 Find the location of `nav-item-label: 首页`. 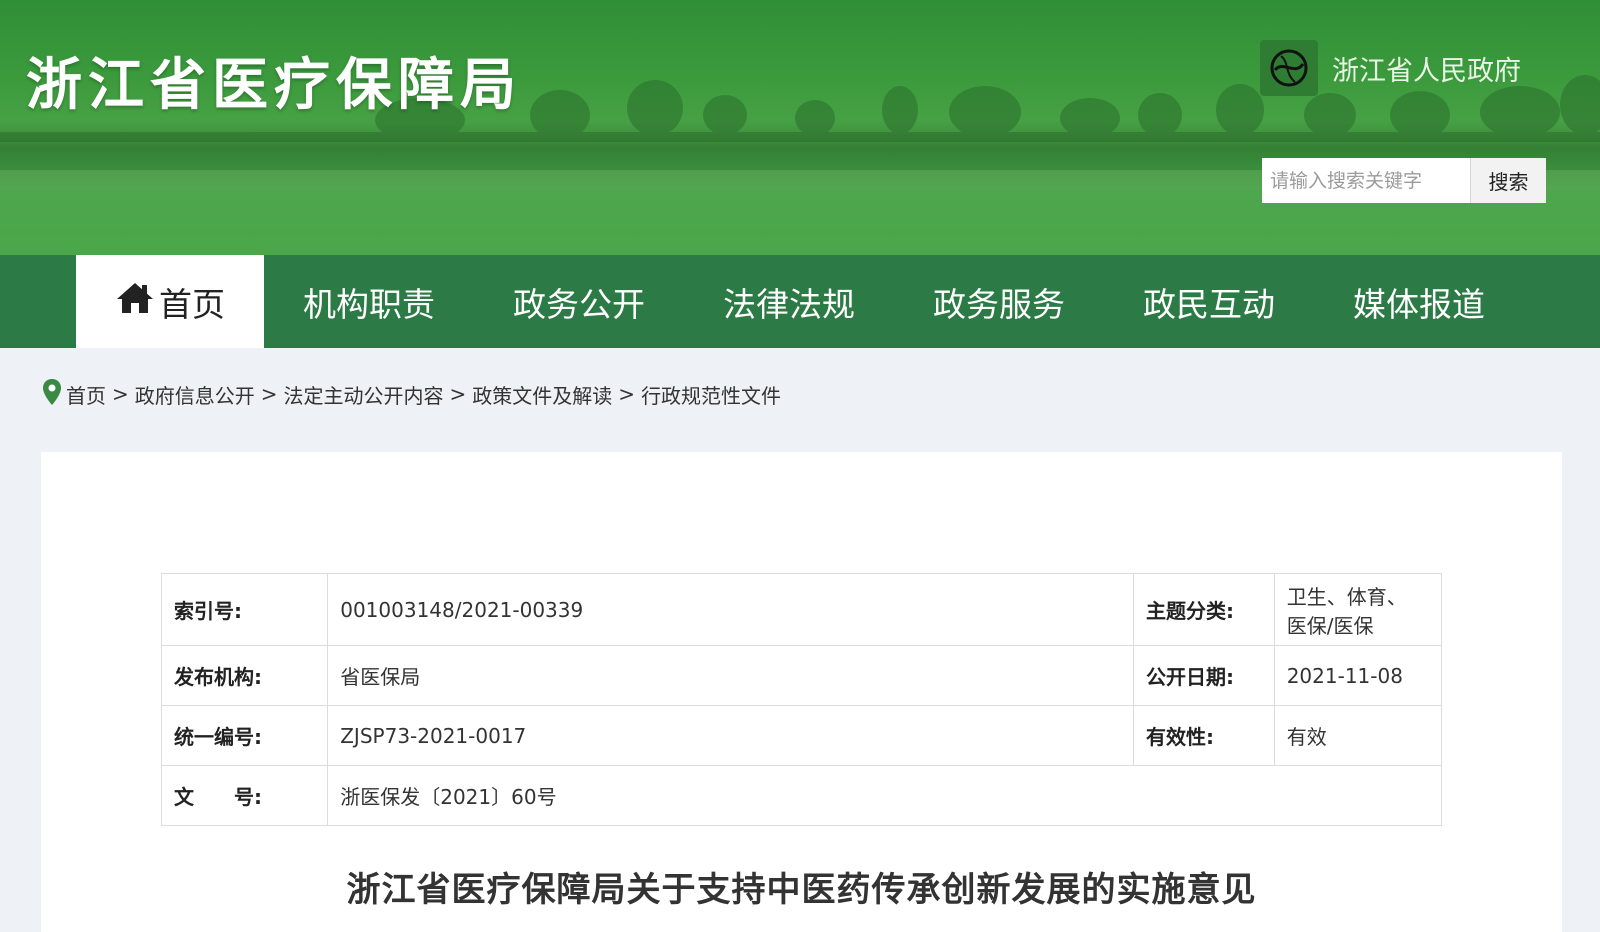

nav-item-label: 首页 is located at coordinates (192, 304).